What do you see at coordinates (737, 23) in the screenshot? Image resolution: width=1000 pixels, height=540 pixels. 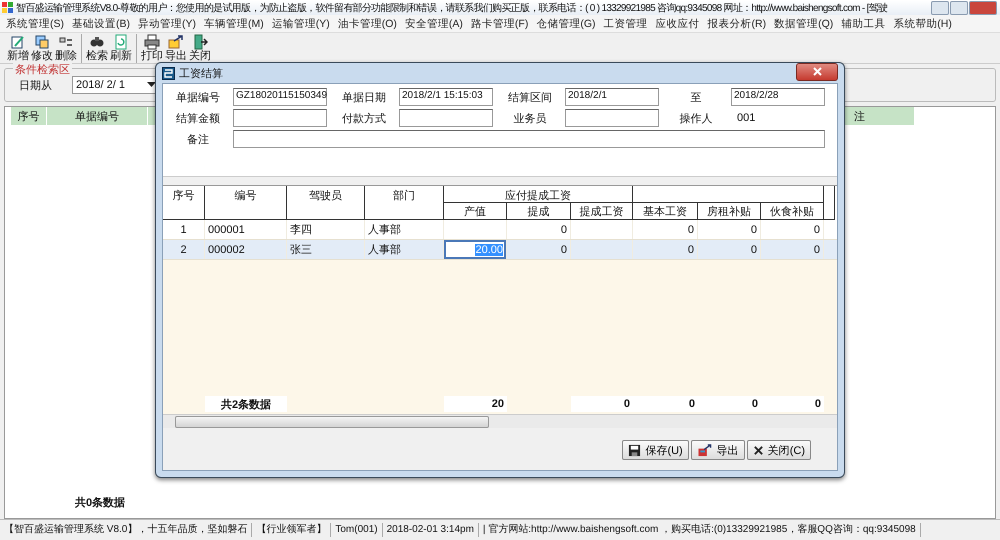 I see `menu-item: 报表分析(R)` at bounding box center [737, 23].